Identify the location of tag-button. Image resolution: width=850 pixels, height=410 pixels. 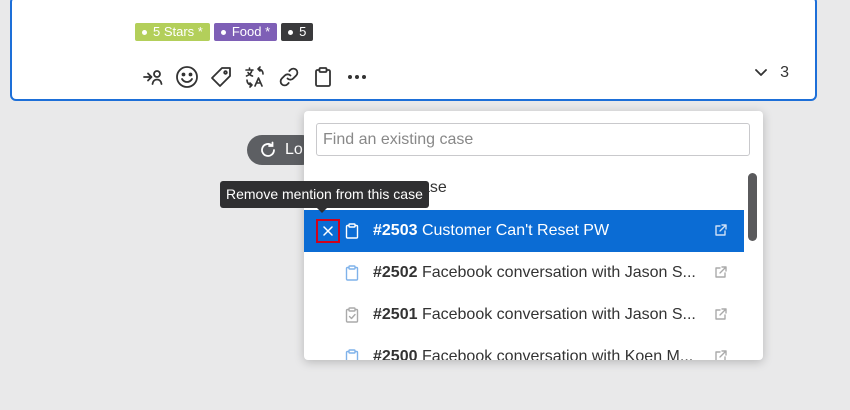
(221, 77).